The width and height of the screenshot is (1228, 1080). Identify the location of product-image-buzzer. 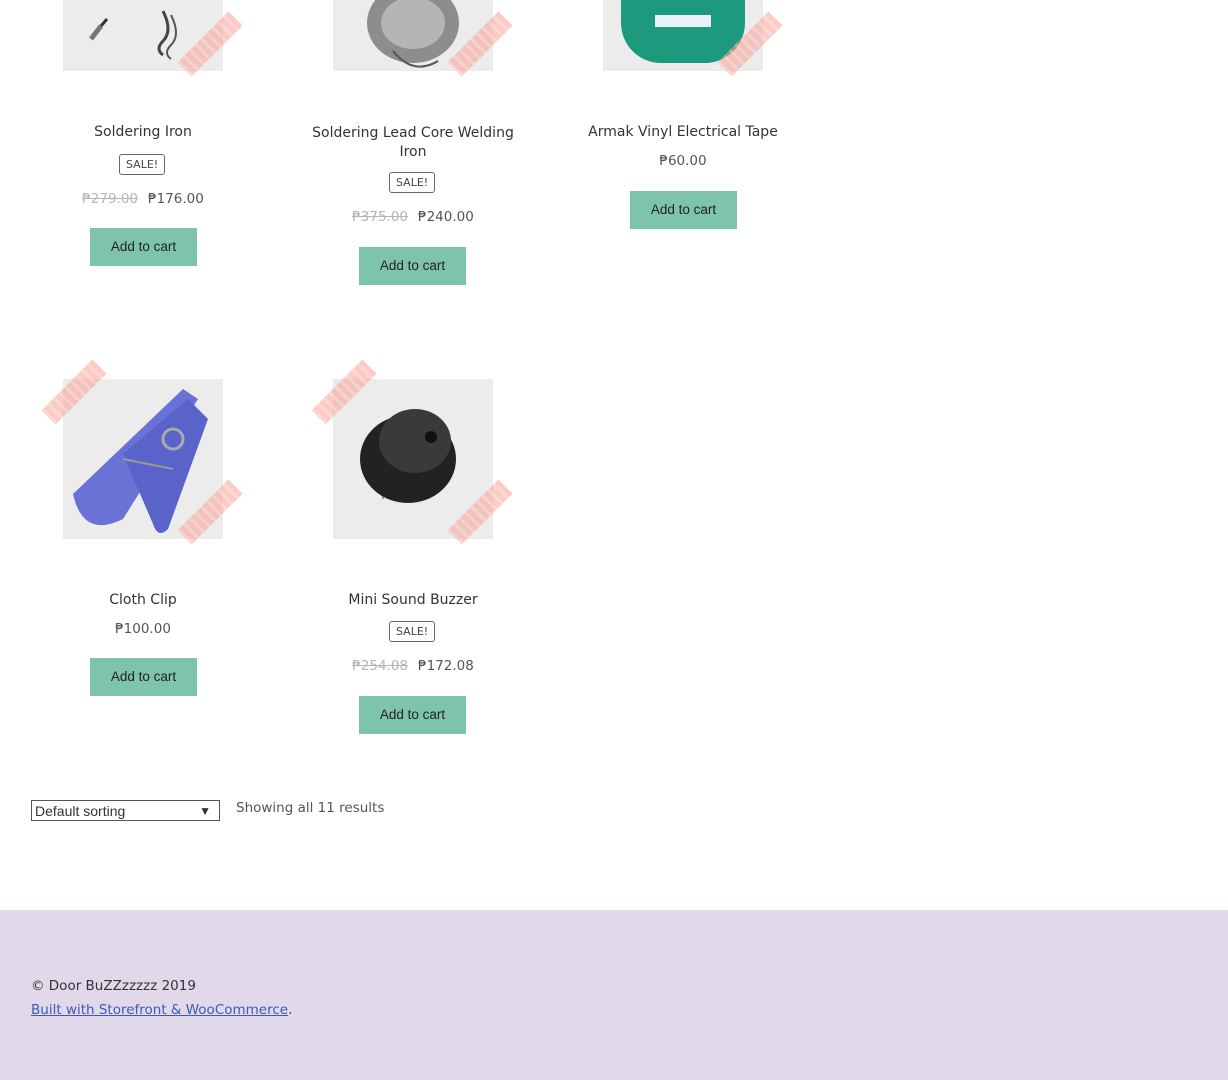
(415, 464).